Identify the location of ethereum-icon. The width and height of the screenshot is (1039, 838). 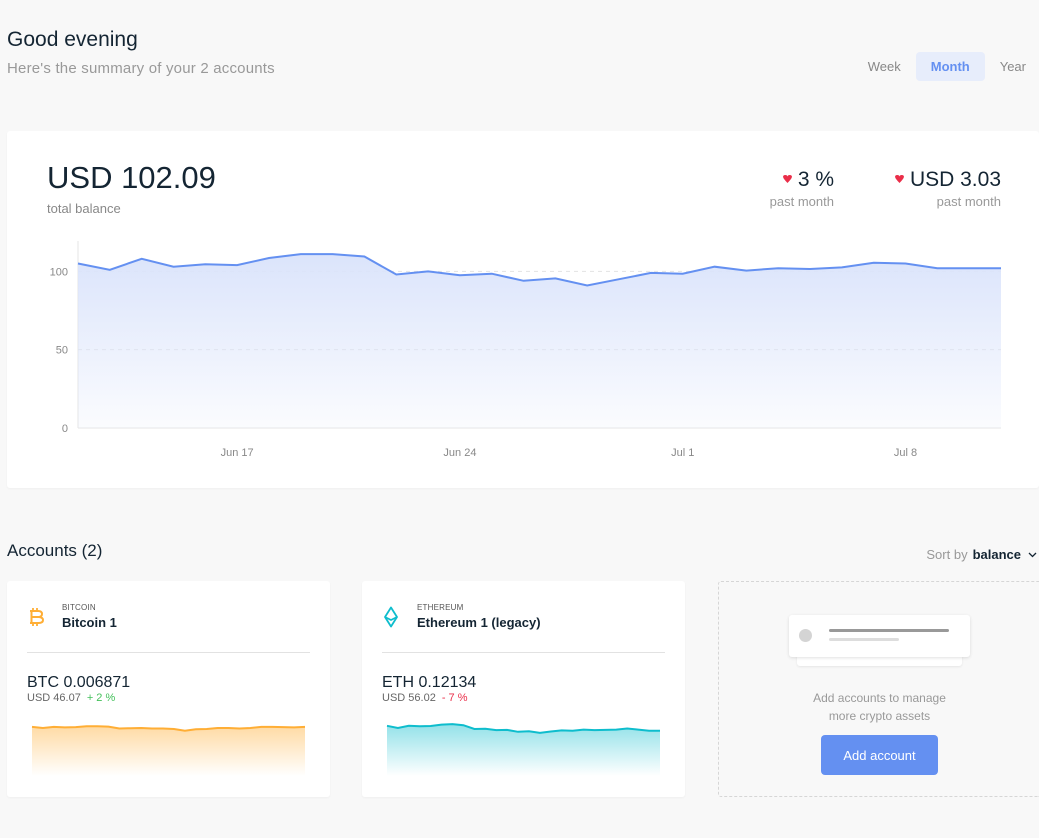
(391, 617).